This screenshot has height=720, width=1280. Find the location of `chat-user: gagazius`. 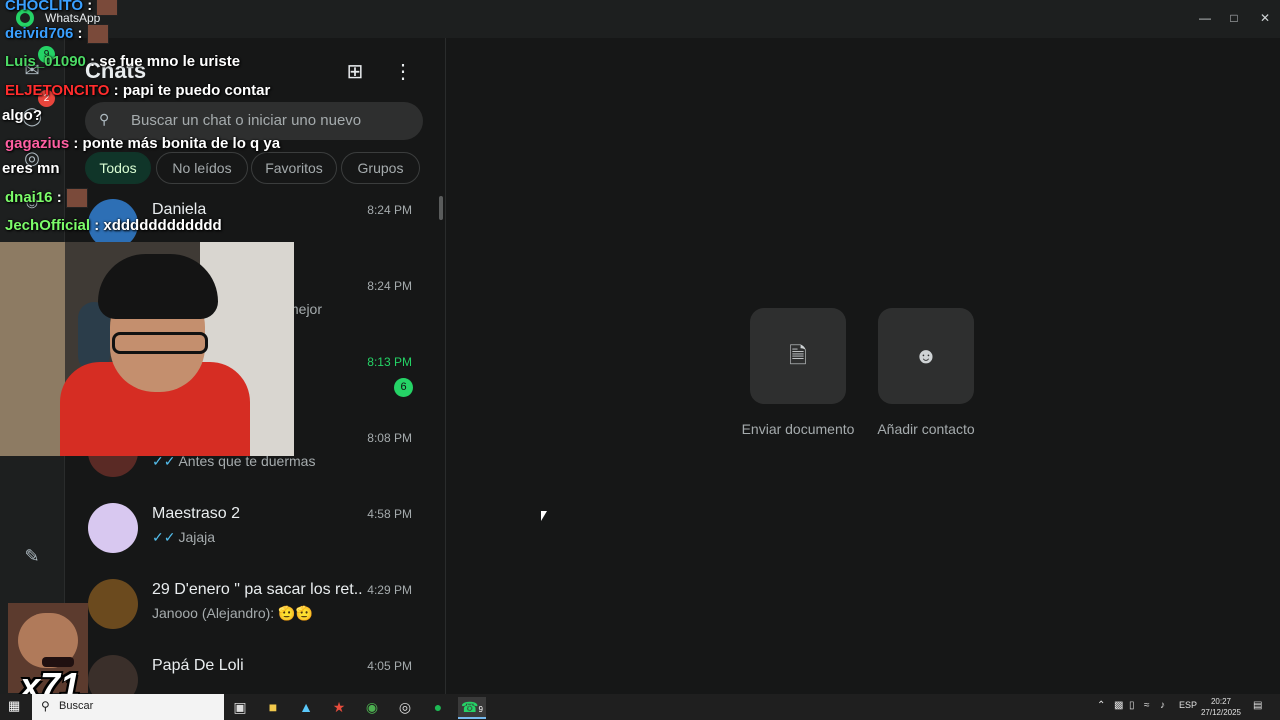

chat-user: gagazius is located at coordinates (37, 143).